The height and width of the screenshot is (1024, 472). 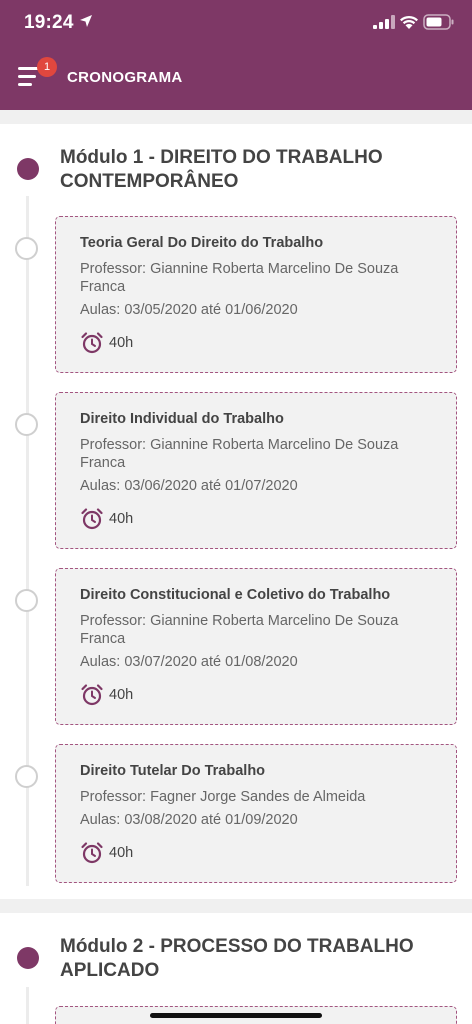 What do you see at coordinates (189, 662) in the screenshot?
I see `course-dates: Aulas: 03/07/2020 até 01/08/2020` at bounding box center [189, 662].